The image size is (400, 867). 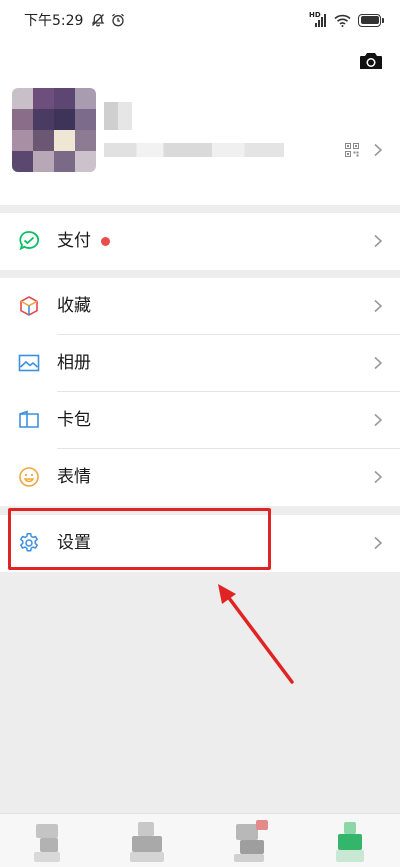 I want to click on camera-icon, so click(x=371, y=61).